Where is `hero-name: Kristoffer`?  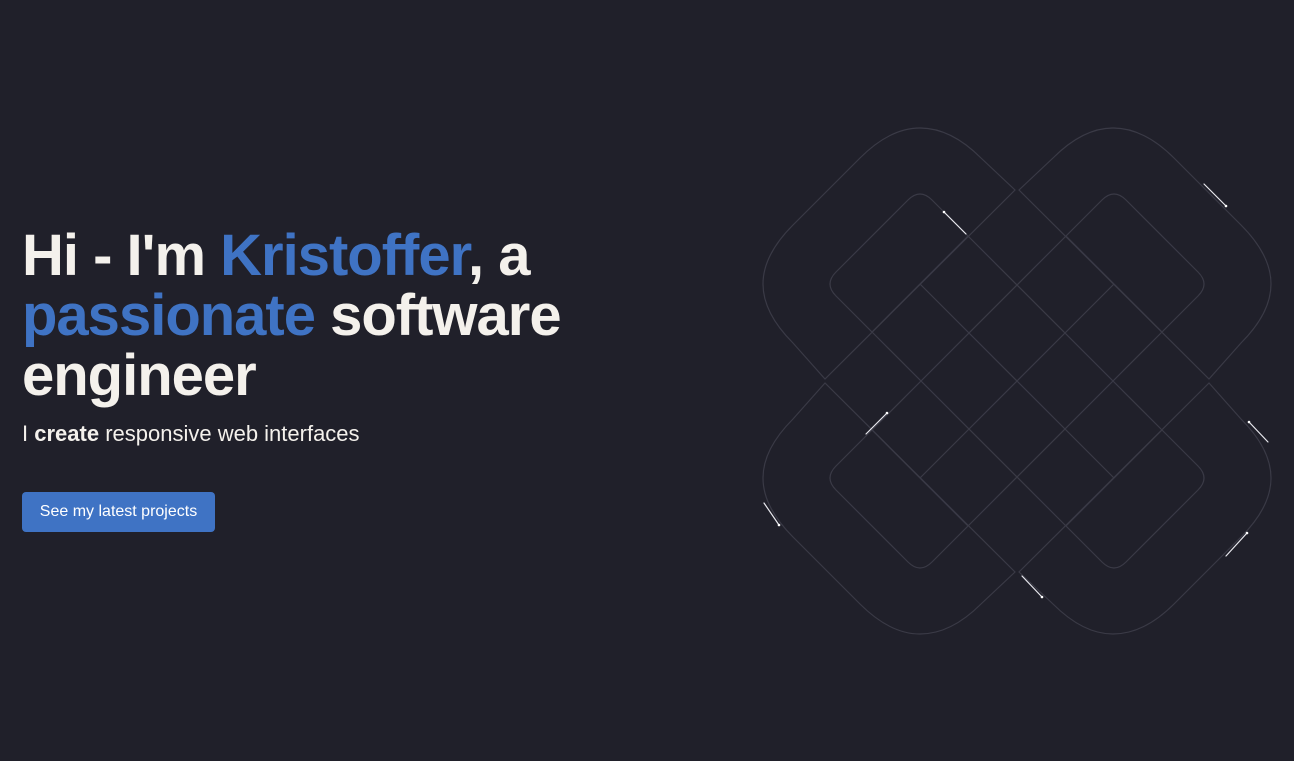
hero-name: Kristoffer is located at coordinates (344, 255).